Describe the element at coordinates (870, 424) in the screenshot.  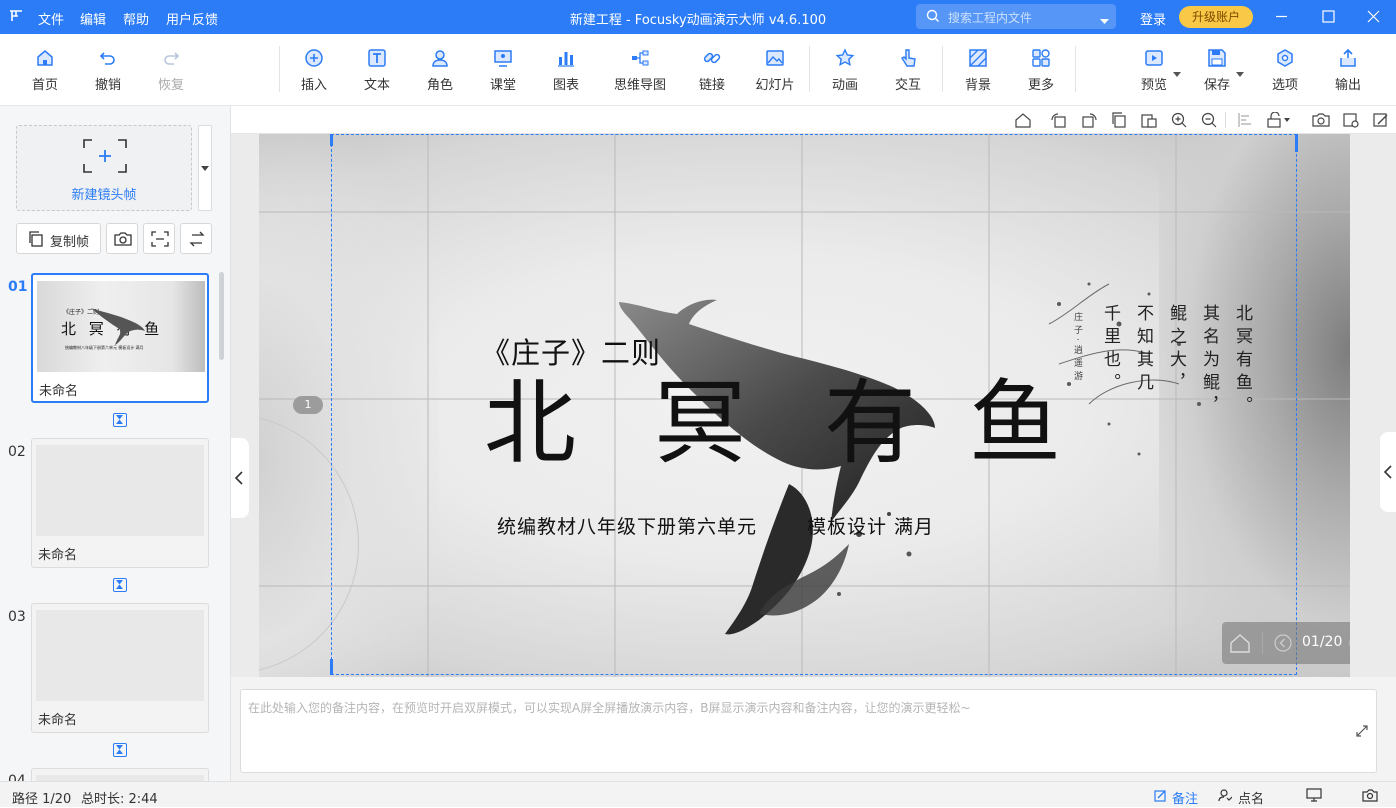
I see `slide-big-char-3: 有` at that location.